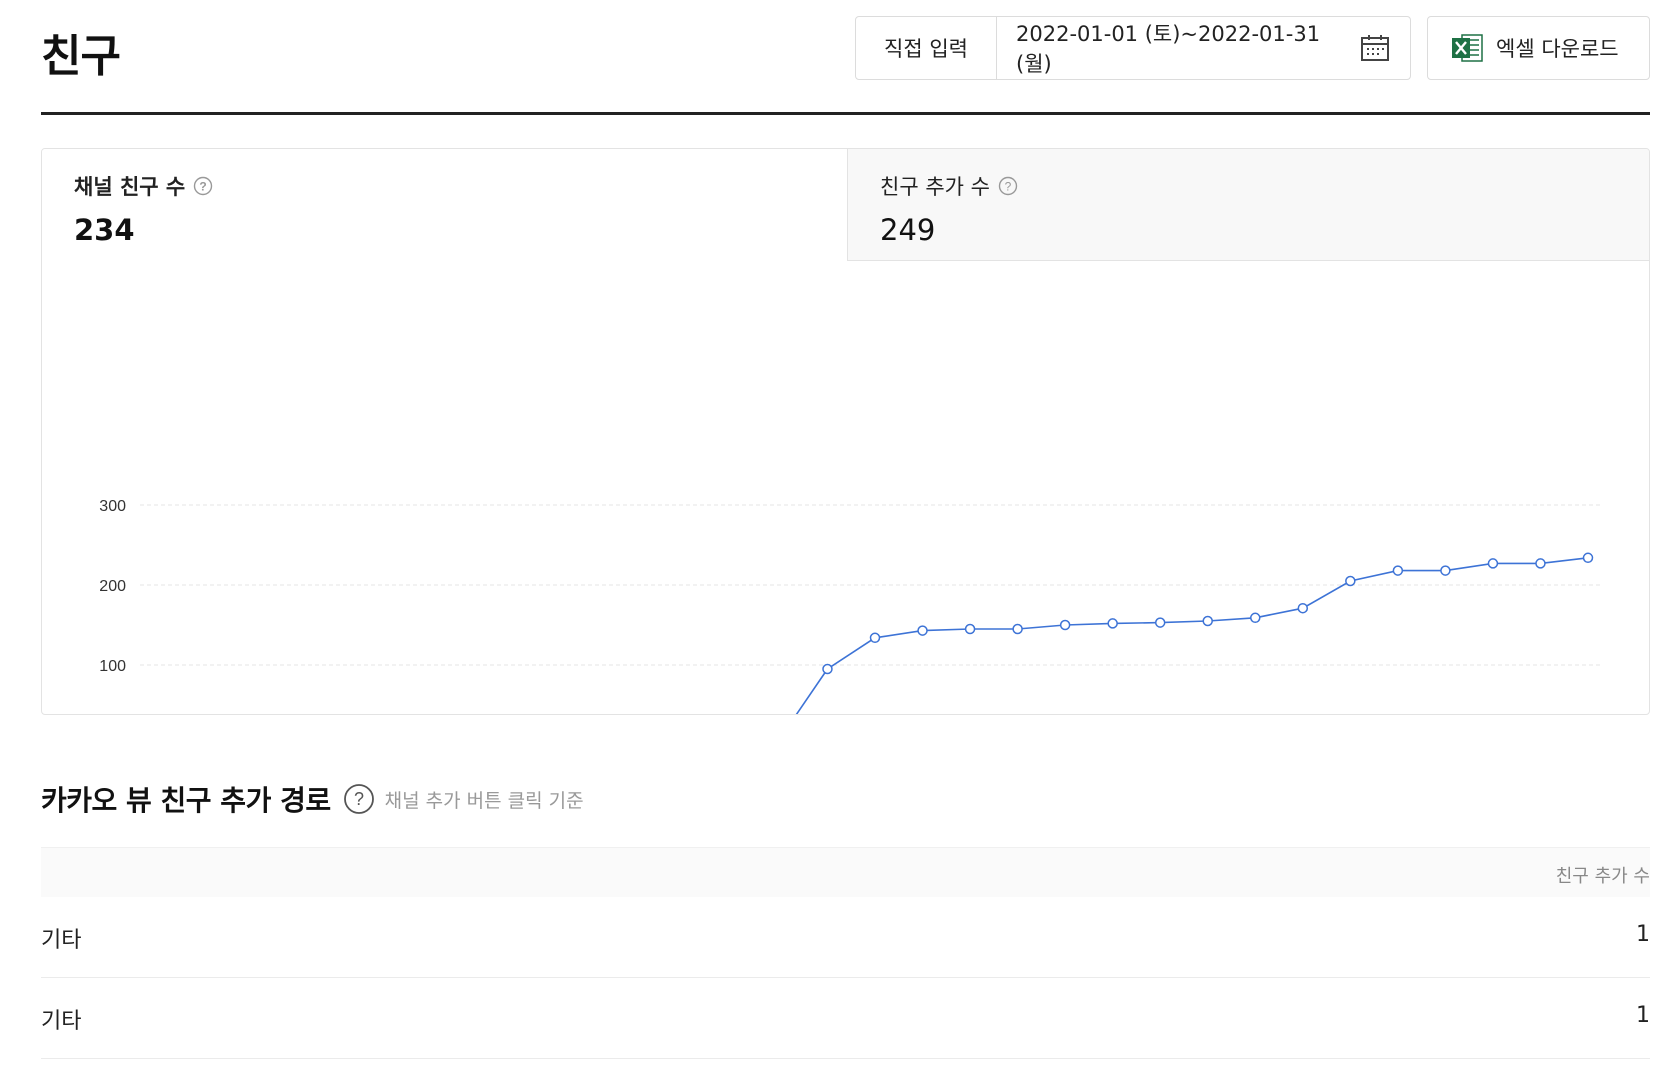 The width and height of the screenshot is (1680, 1078). What do you see at coordinates (935, 187) in the screenshot?
I see `tab-friend-adds-label: 친구 추가 수` at bounding box center [935, 187].